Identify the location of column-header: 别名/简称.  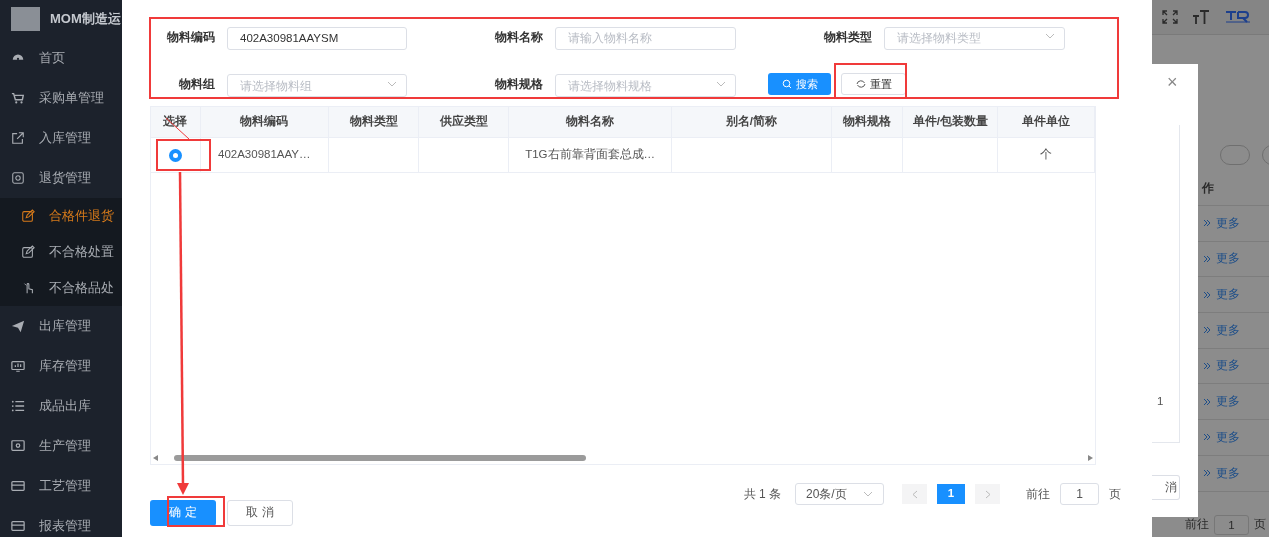
(751, 122).